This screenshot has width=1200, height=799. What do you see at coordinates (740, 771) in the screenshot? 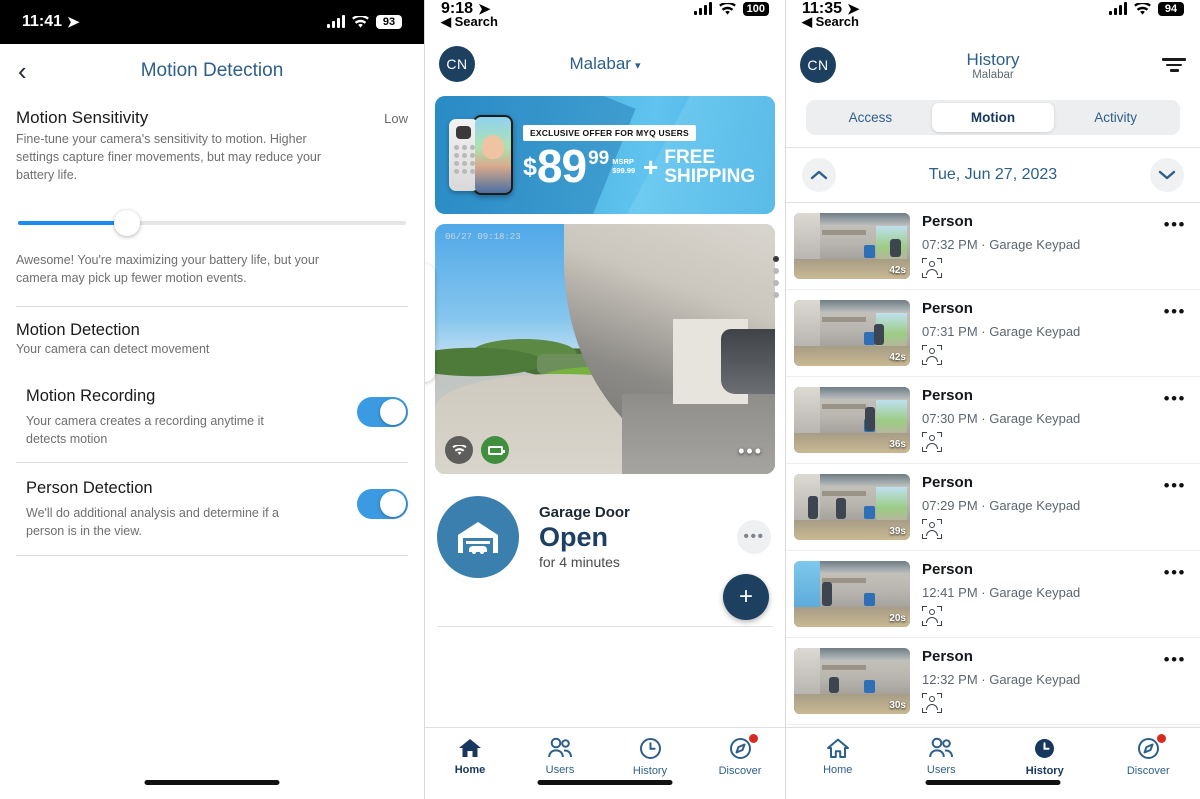
I see `tab-label: Discover` at bounding box center [740, 771].